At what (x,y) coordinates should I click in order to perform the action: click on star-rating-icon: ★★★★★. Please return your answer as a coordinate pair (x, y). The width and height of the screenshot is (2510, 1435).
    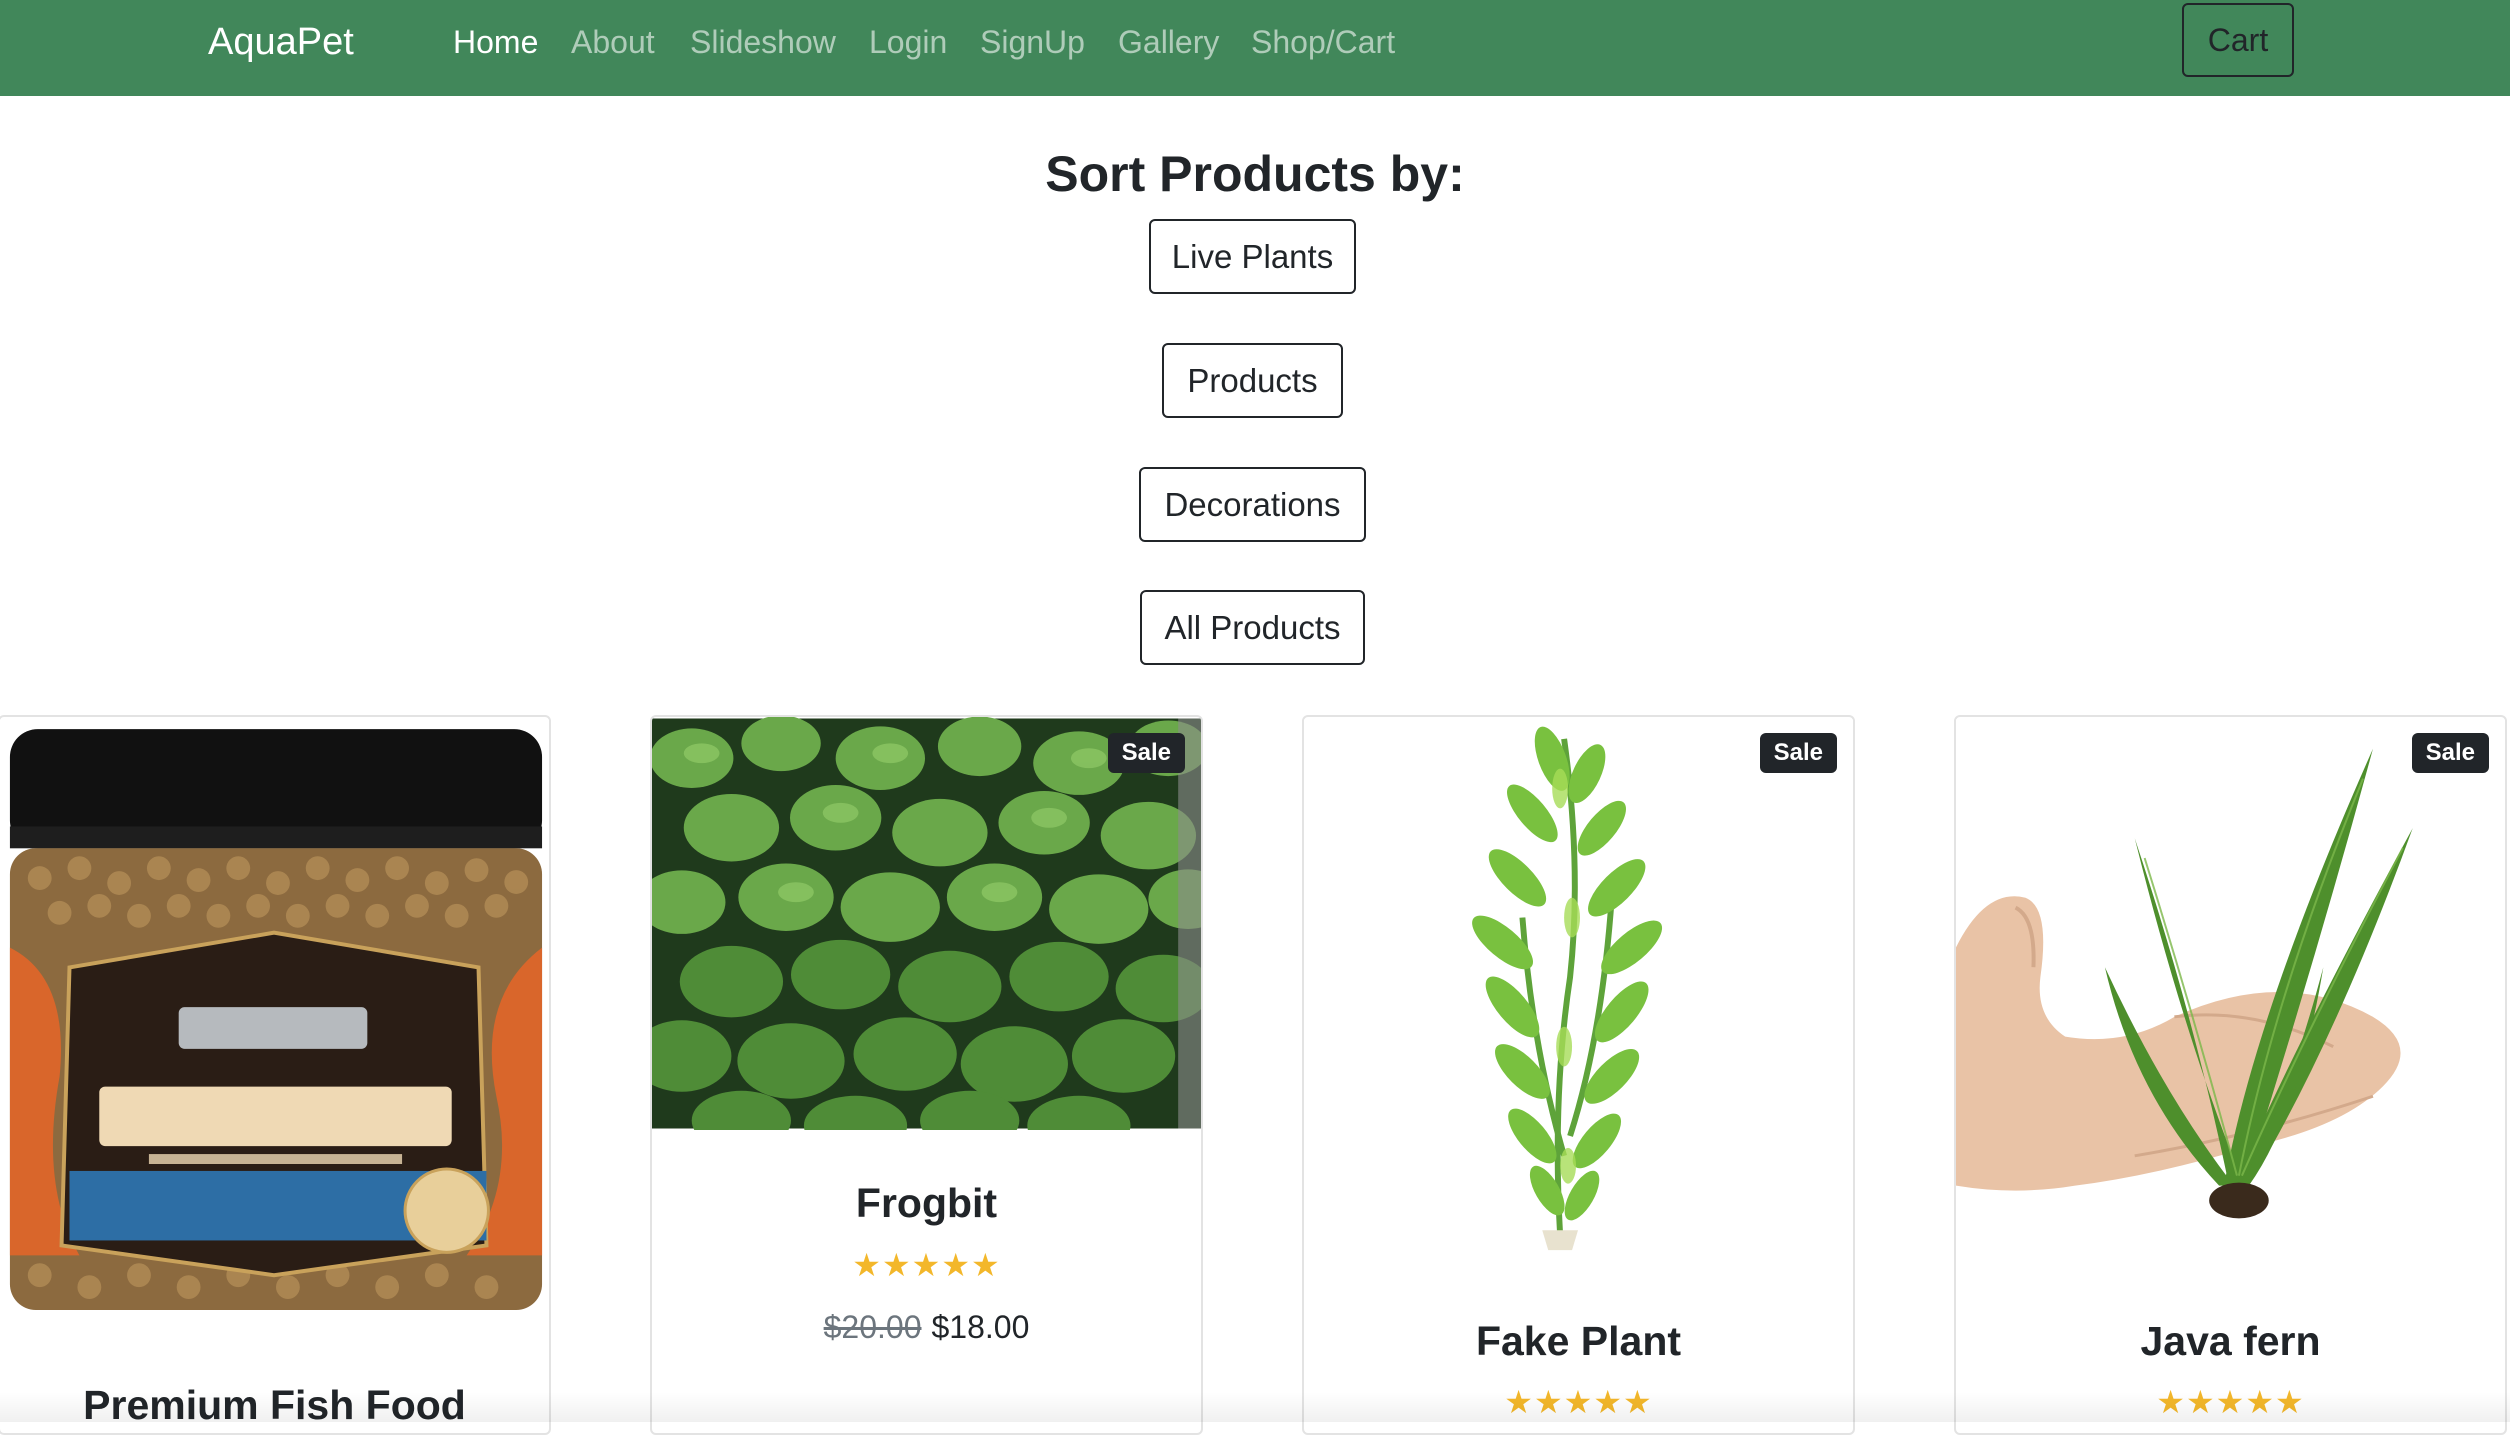
    Looking at the image, I should click on (926, 1265).